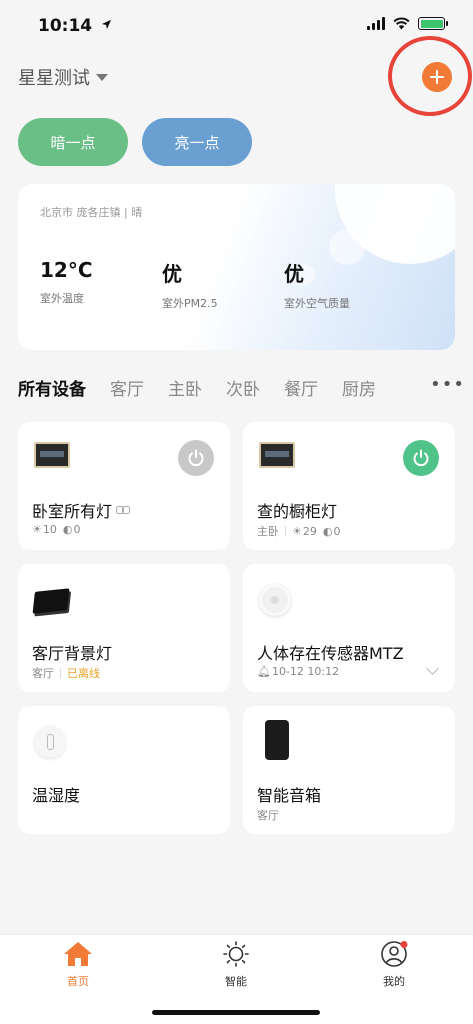  Describe the element at coordinates (394, 981) in the screenshot. I see `tab-profile-label: 我的` at that location.